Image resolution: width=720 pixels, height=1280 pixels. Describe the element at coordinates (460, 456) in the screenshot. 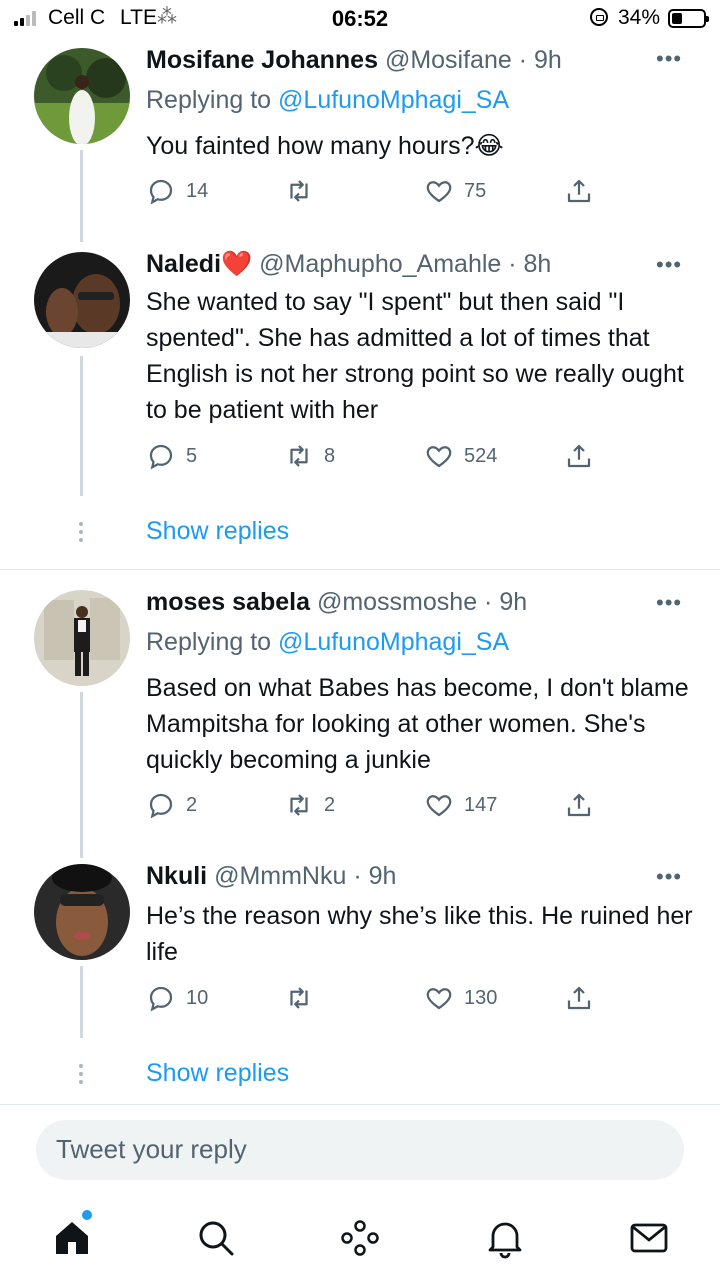

I see `like-button: 524` at that location.